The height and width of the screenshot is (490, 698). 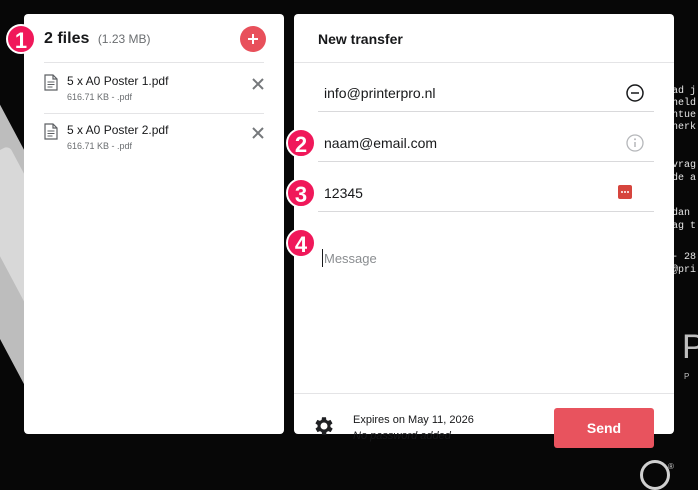 I want to click on background-text: nerk, so click(x=684, y=127).